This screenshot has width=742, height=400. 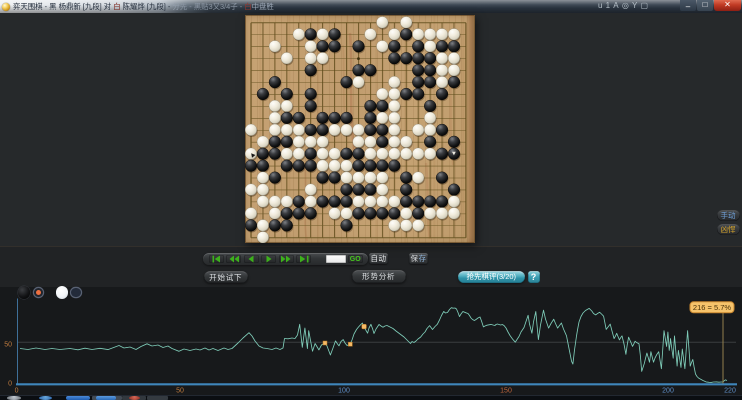 What do you see at coordinates (730, 391) in the screenshot?
I see `svg-text: 220` at bounding box center [730, 391].